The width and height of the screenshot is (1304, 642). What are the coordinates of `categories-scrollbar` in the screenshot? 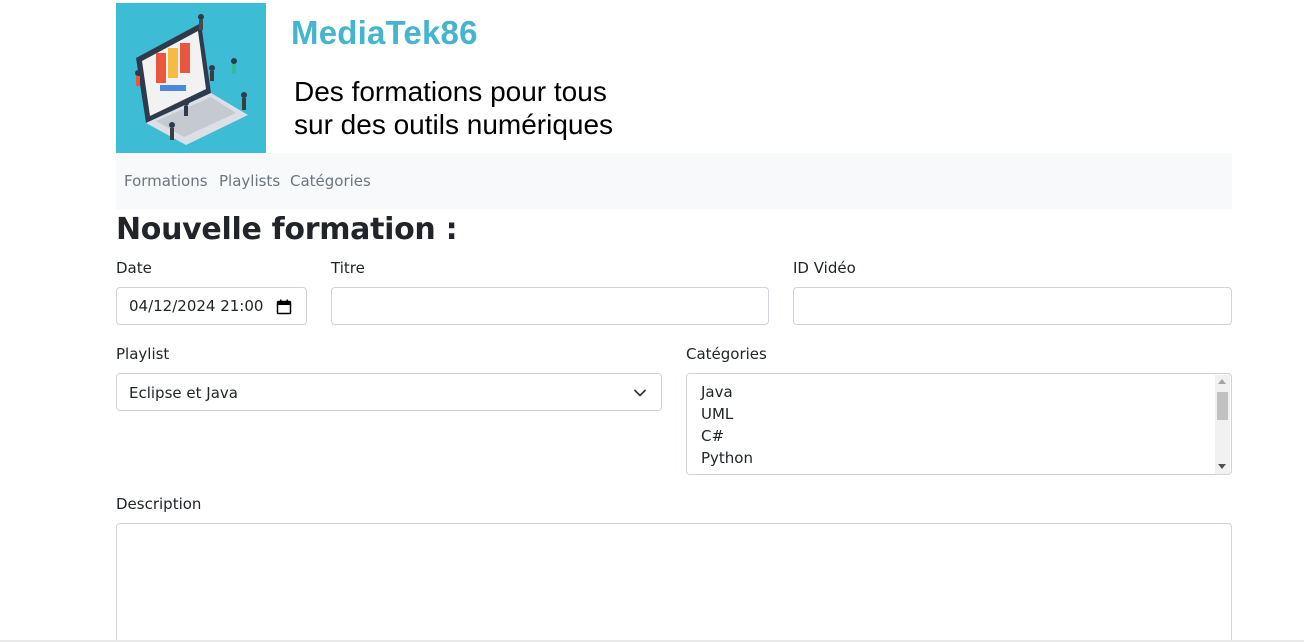 It's located at (1222, 424).